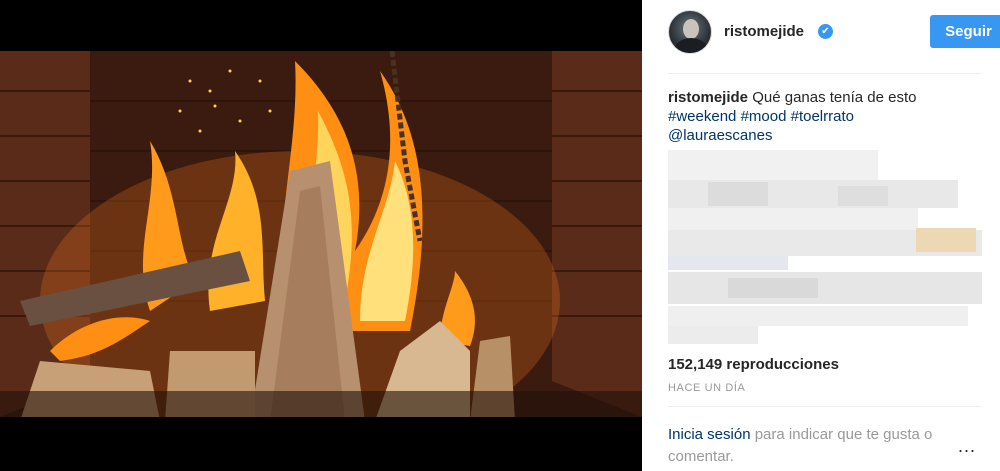  What do you see at coordinates (825, 406) in the screenshot?
I see `footer-divider` at bounding box center [825, 406].